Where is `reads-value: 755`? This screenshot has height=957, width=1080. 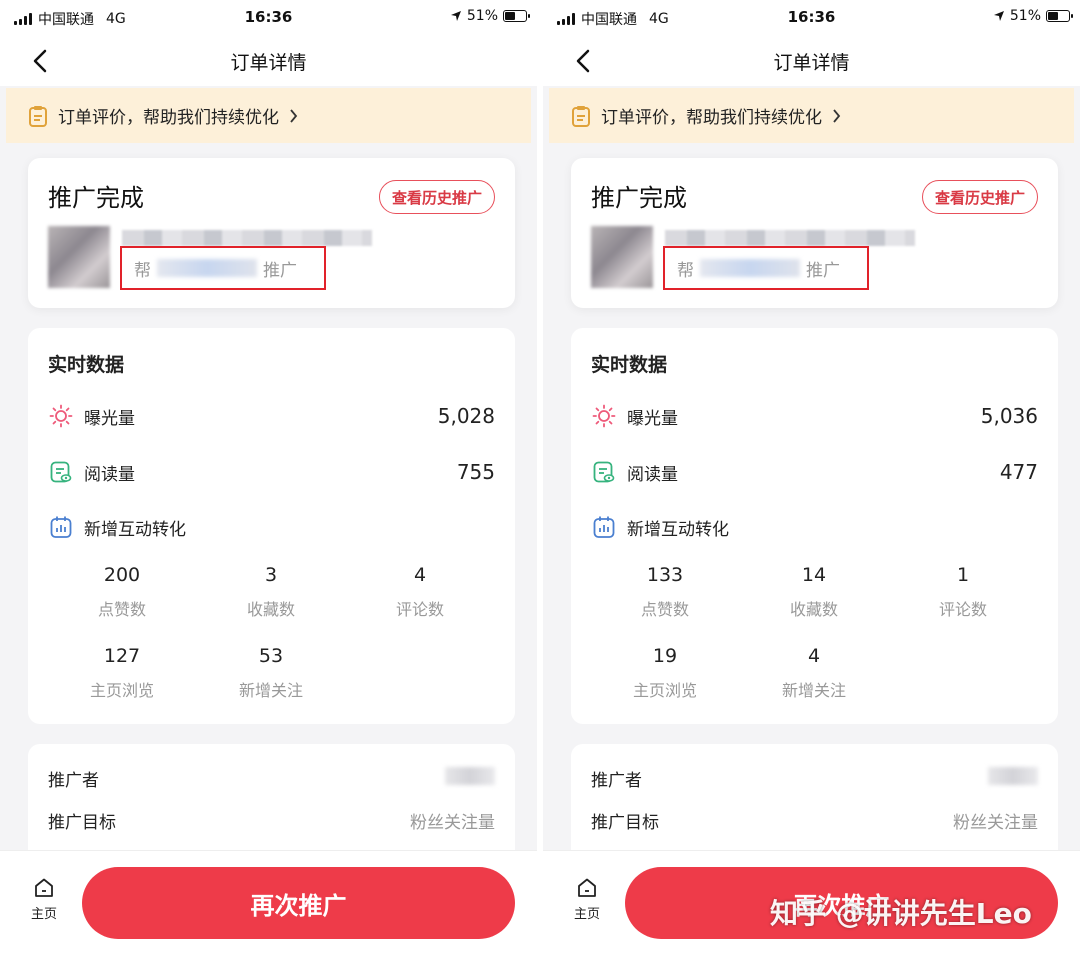 reads-value: 755 is located at coordinates (475, 472).